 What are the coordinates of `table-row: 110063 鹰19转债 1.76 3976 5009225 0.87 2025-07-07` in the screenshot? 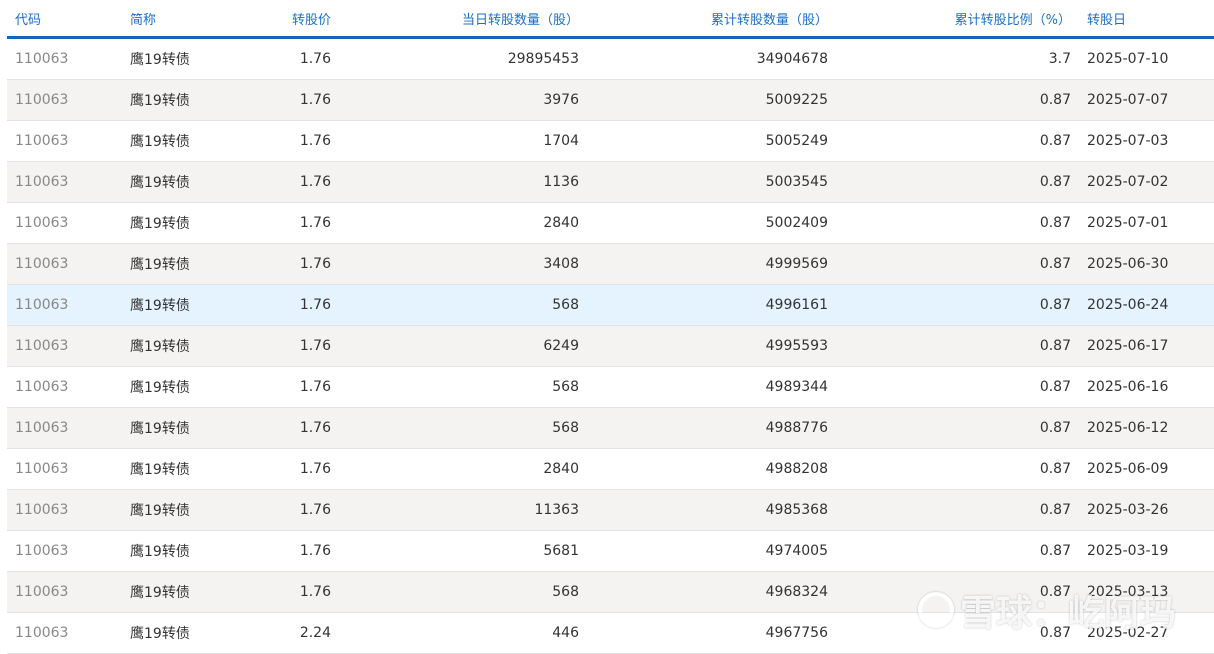 It's located at (610, 100).